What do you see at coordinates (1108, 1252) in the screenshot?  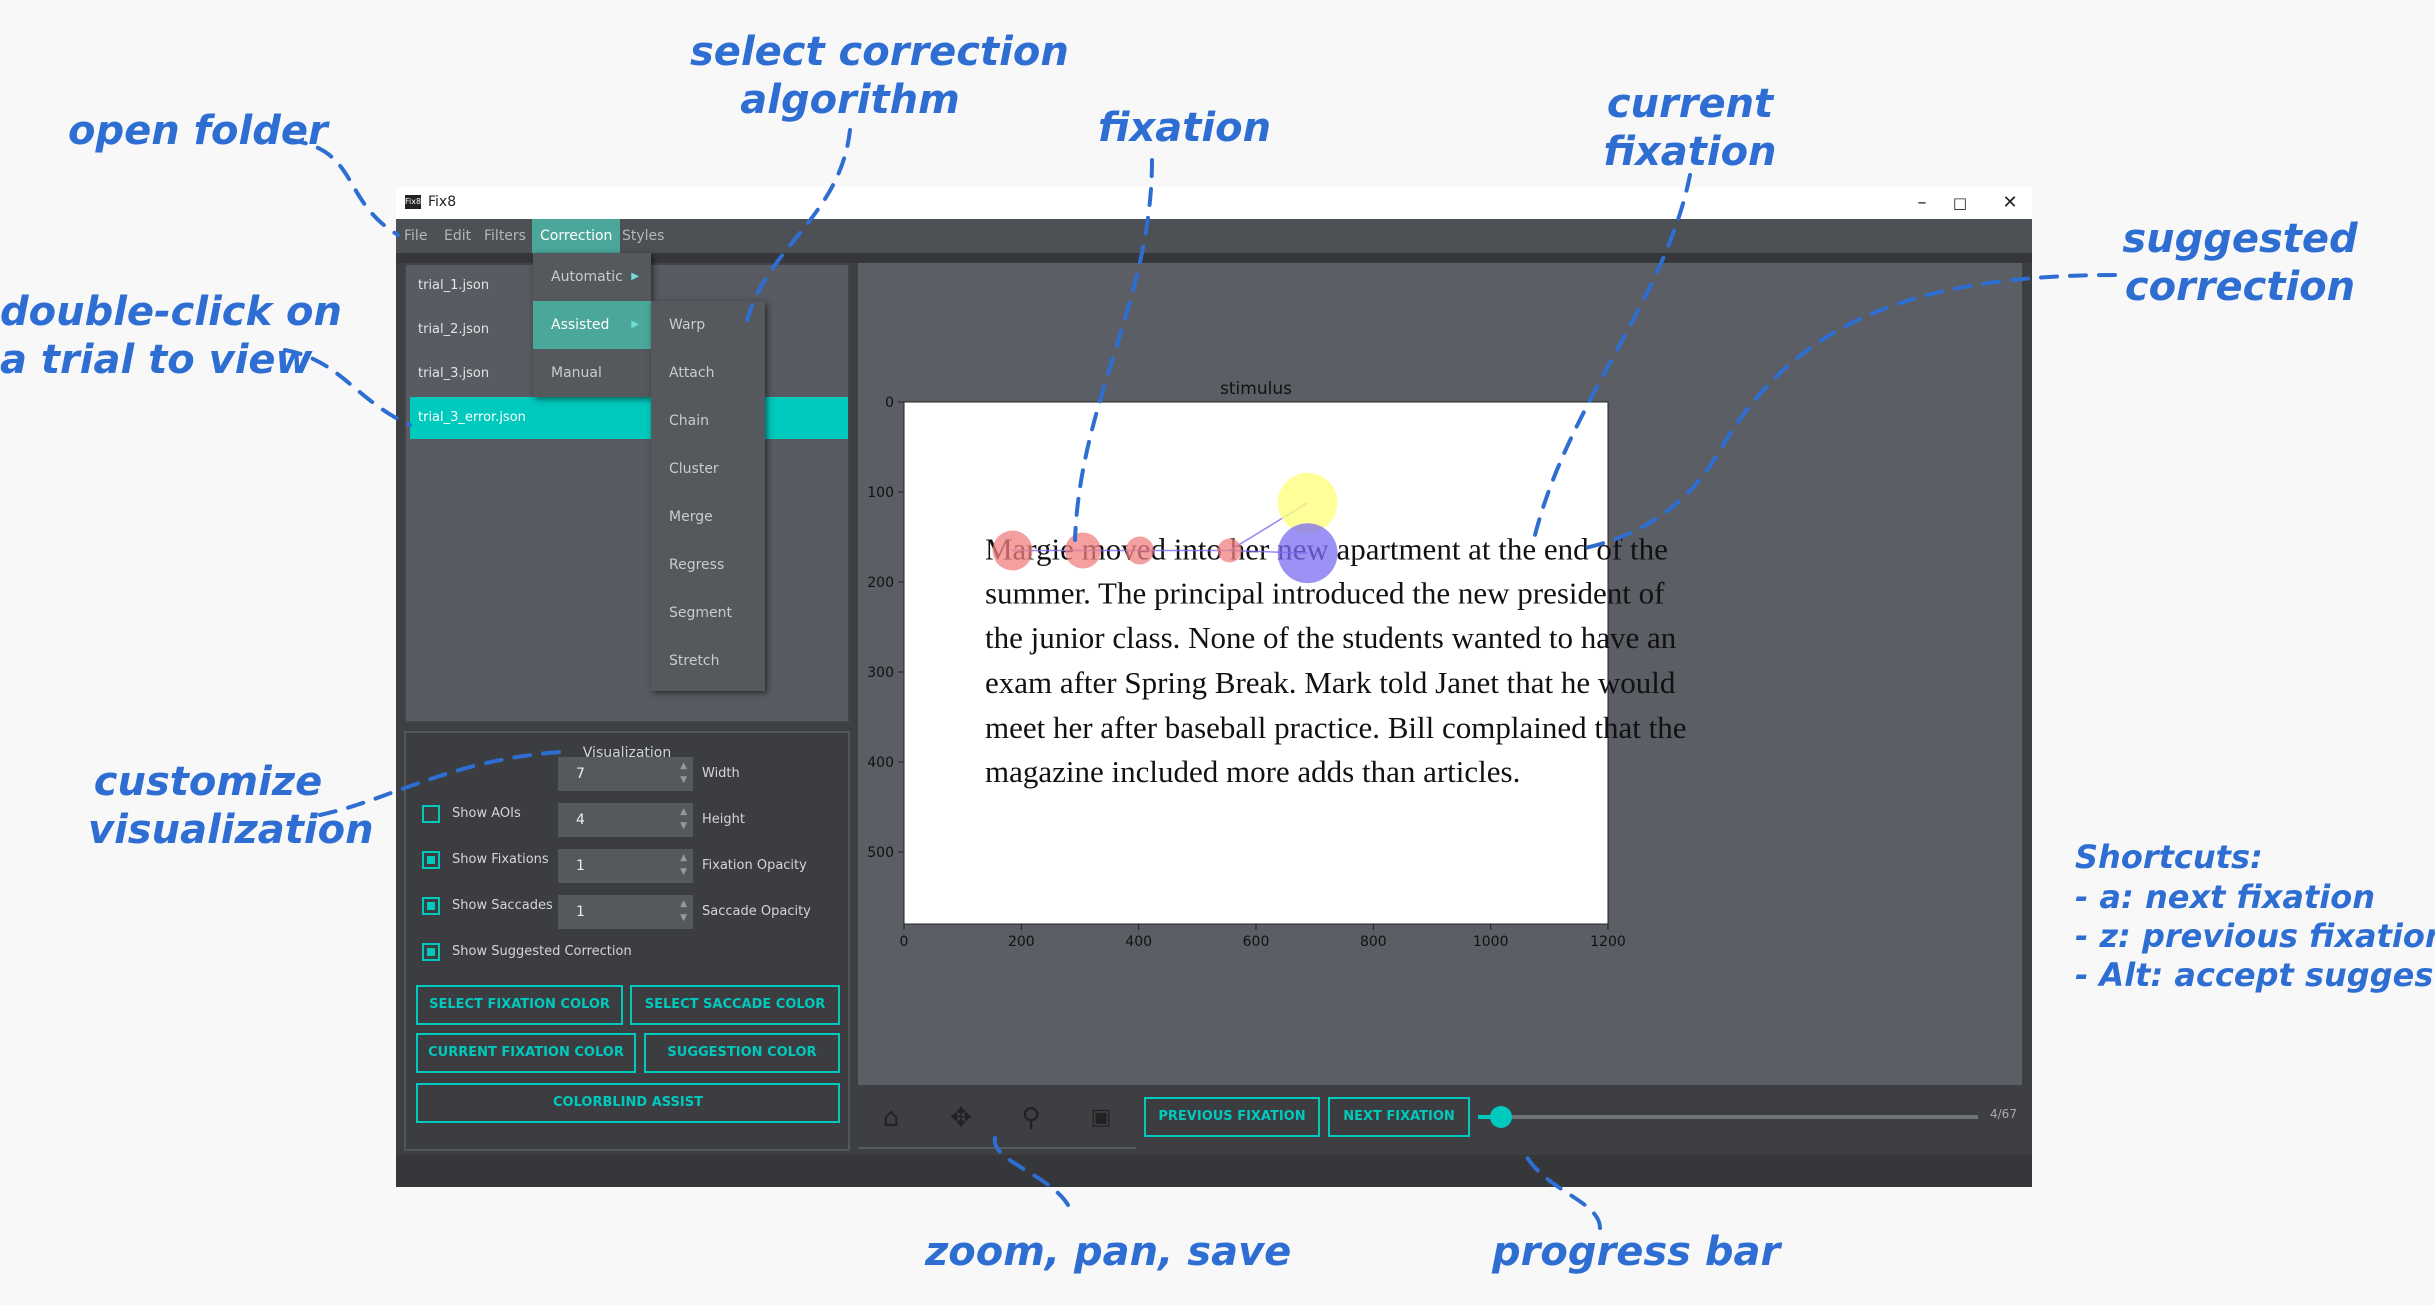 I see `annotation-zoom-pan-save: zoom, pan, save` at bounding box center [1108, 1252].